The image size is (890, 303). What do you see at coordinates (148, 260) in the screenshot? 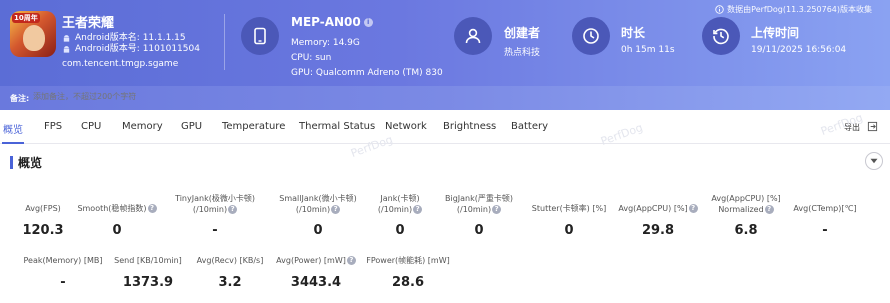
I see `metric-label: Send [KB/10min]` at bounding box center [148, 260].